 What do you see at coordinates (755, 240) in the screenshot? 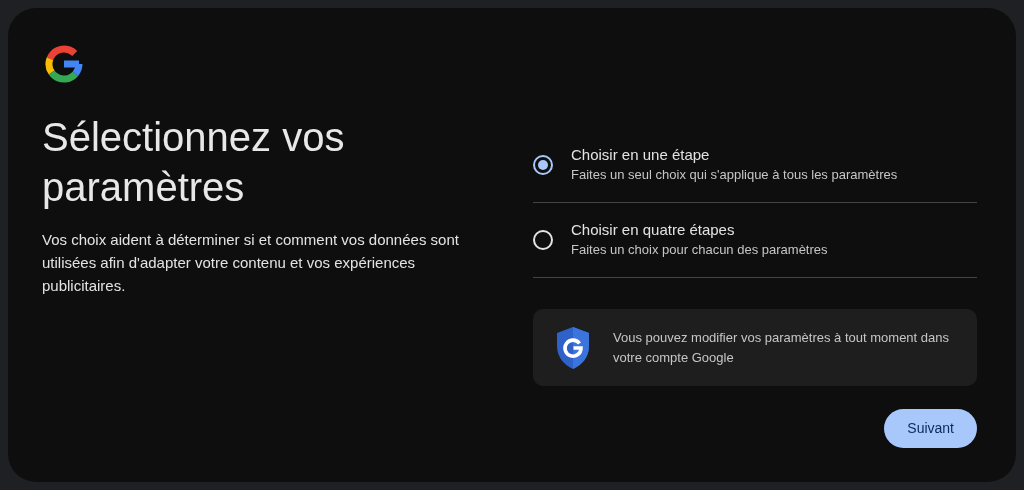
I see `radio-option: Choisir en quatre étapes Faites un choix pour chacun des paramètres` at bounding box center [755, 240].